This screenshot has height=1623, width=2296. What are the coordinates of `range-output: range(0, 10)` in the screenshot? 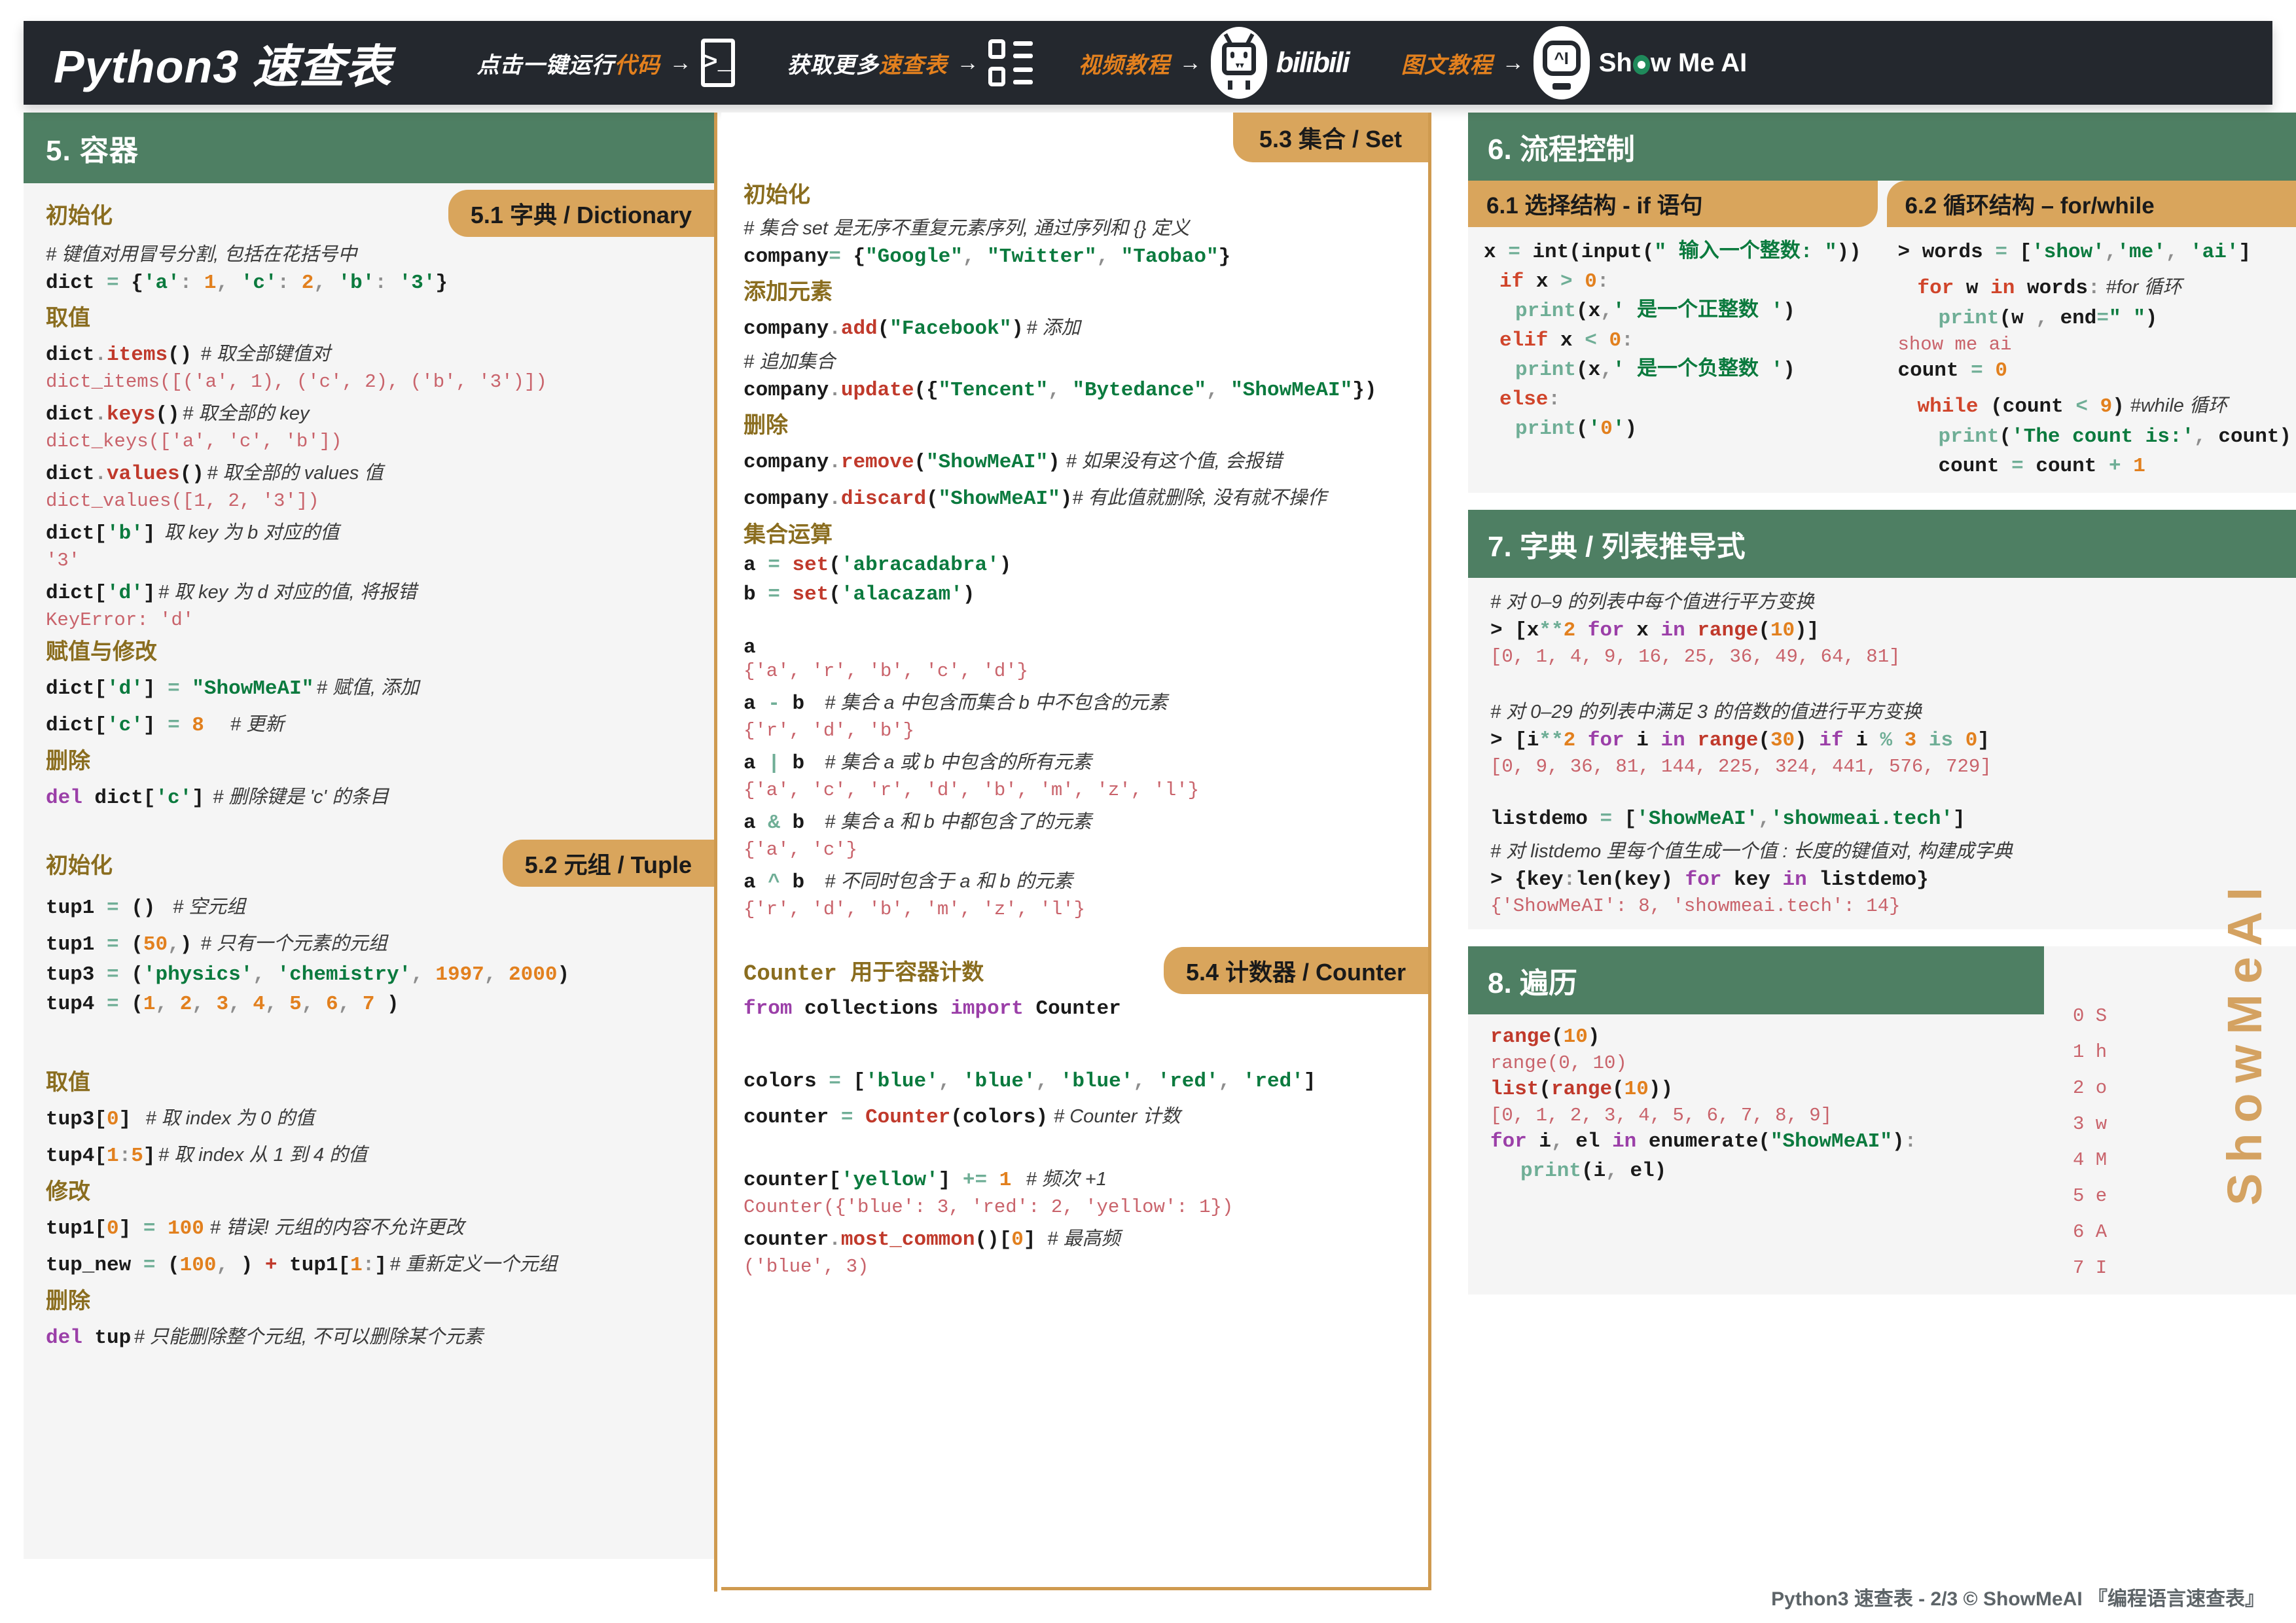 It's located at (1559, 1063).